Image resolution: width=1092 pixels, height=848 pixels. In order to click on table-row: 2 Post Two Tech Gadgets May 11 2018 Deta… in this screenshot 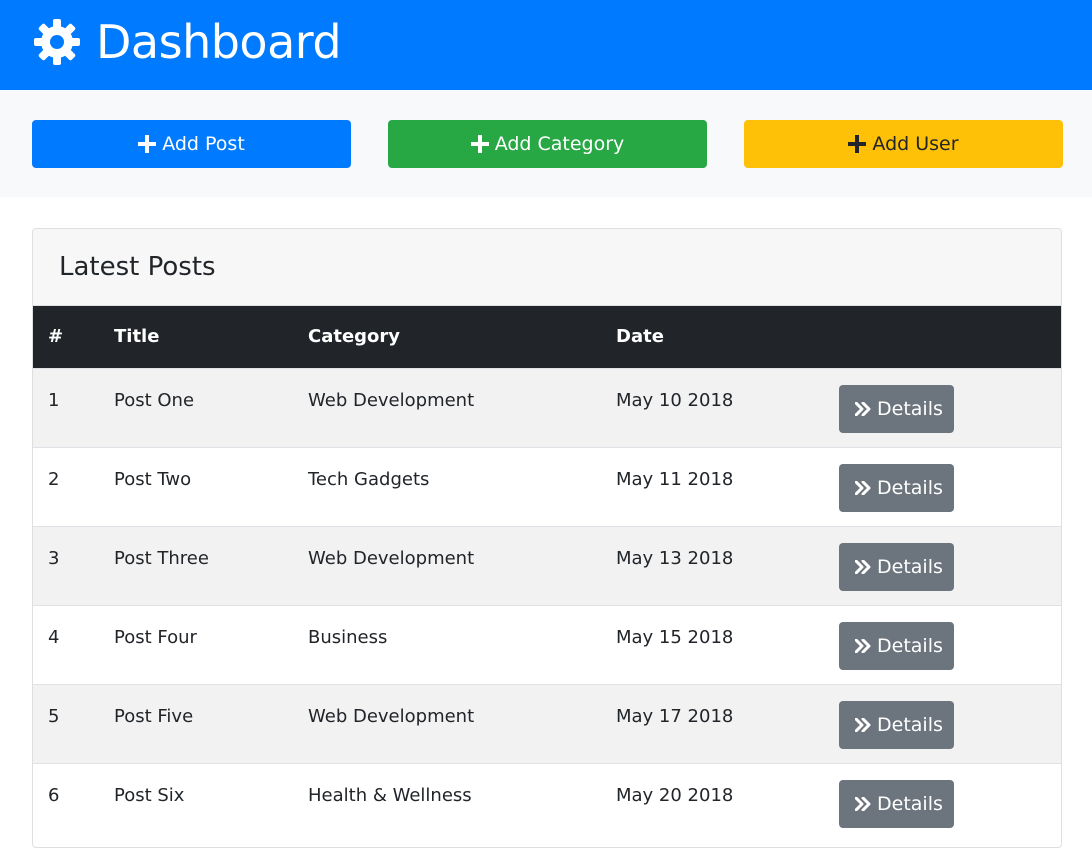, I will do `click(547, 486)`.